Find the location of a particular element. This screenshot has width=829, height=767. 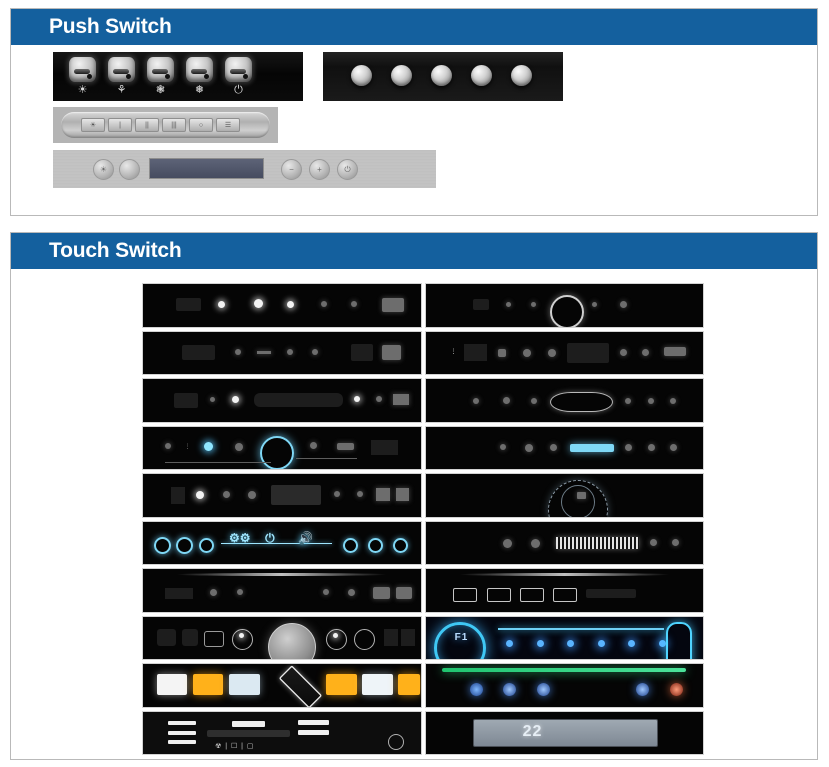

light-bulb-icon: ☀ is located at coordinates (82, 90).